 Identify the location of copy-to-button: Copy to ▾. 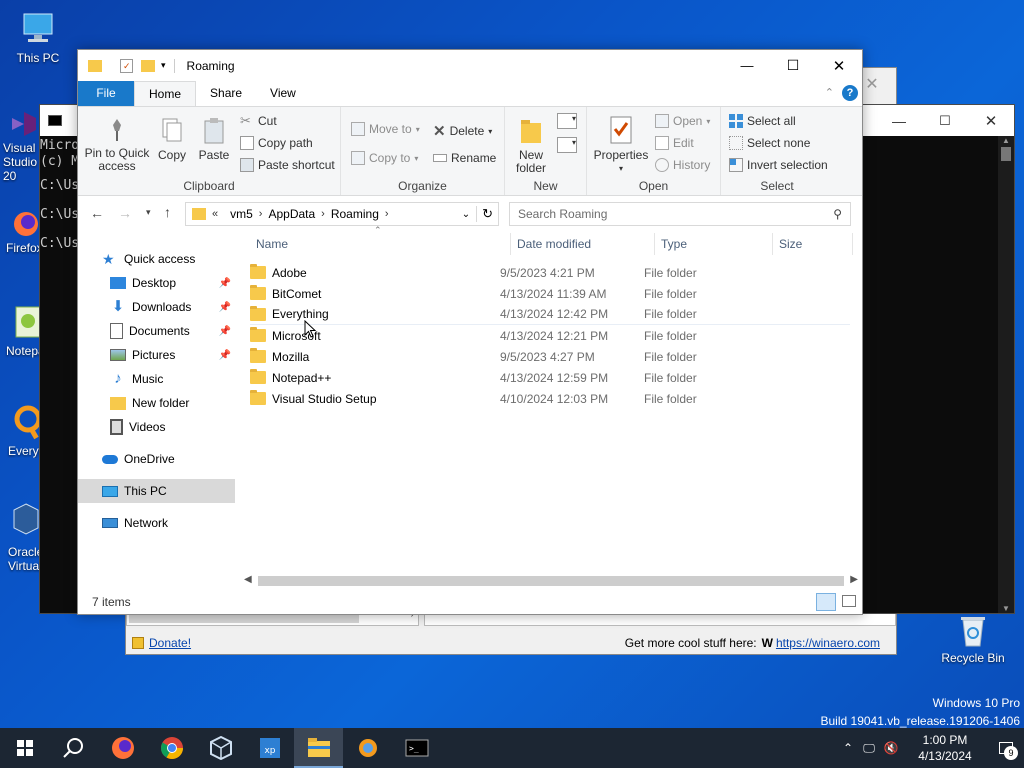
(384, 158).